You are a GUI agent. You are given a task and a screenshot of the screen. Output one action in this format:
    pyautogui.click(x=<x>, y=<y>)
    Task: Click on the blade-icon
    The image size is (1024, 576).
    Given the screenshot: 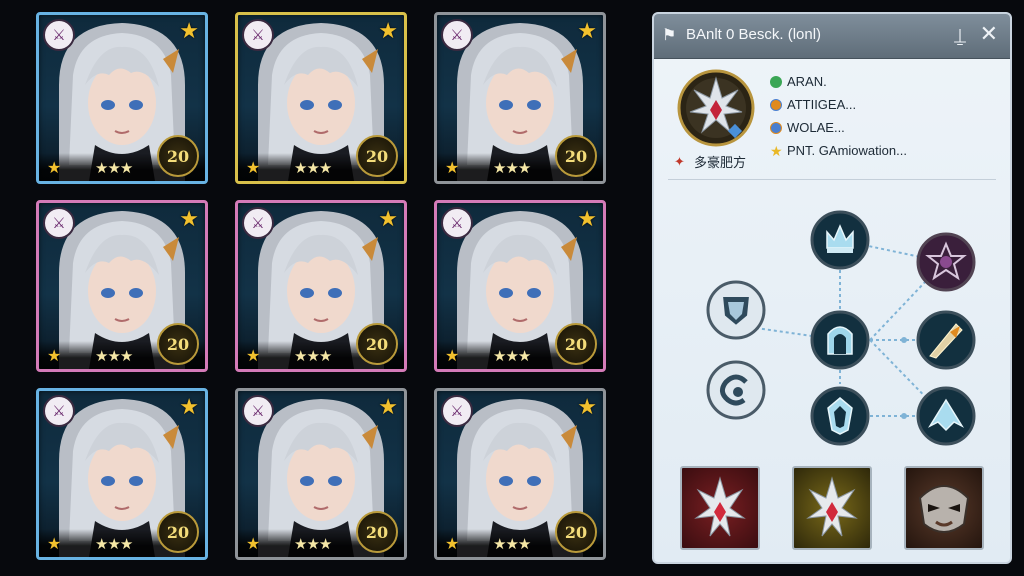 What is the action you would take?
    pyautogui.click(x=946, y=340)
    